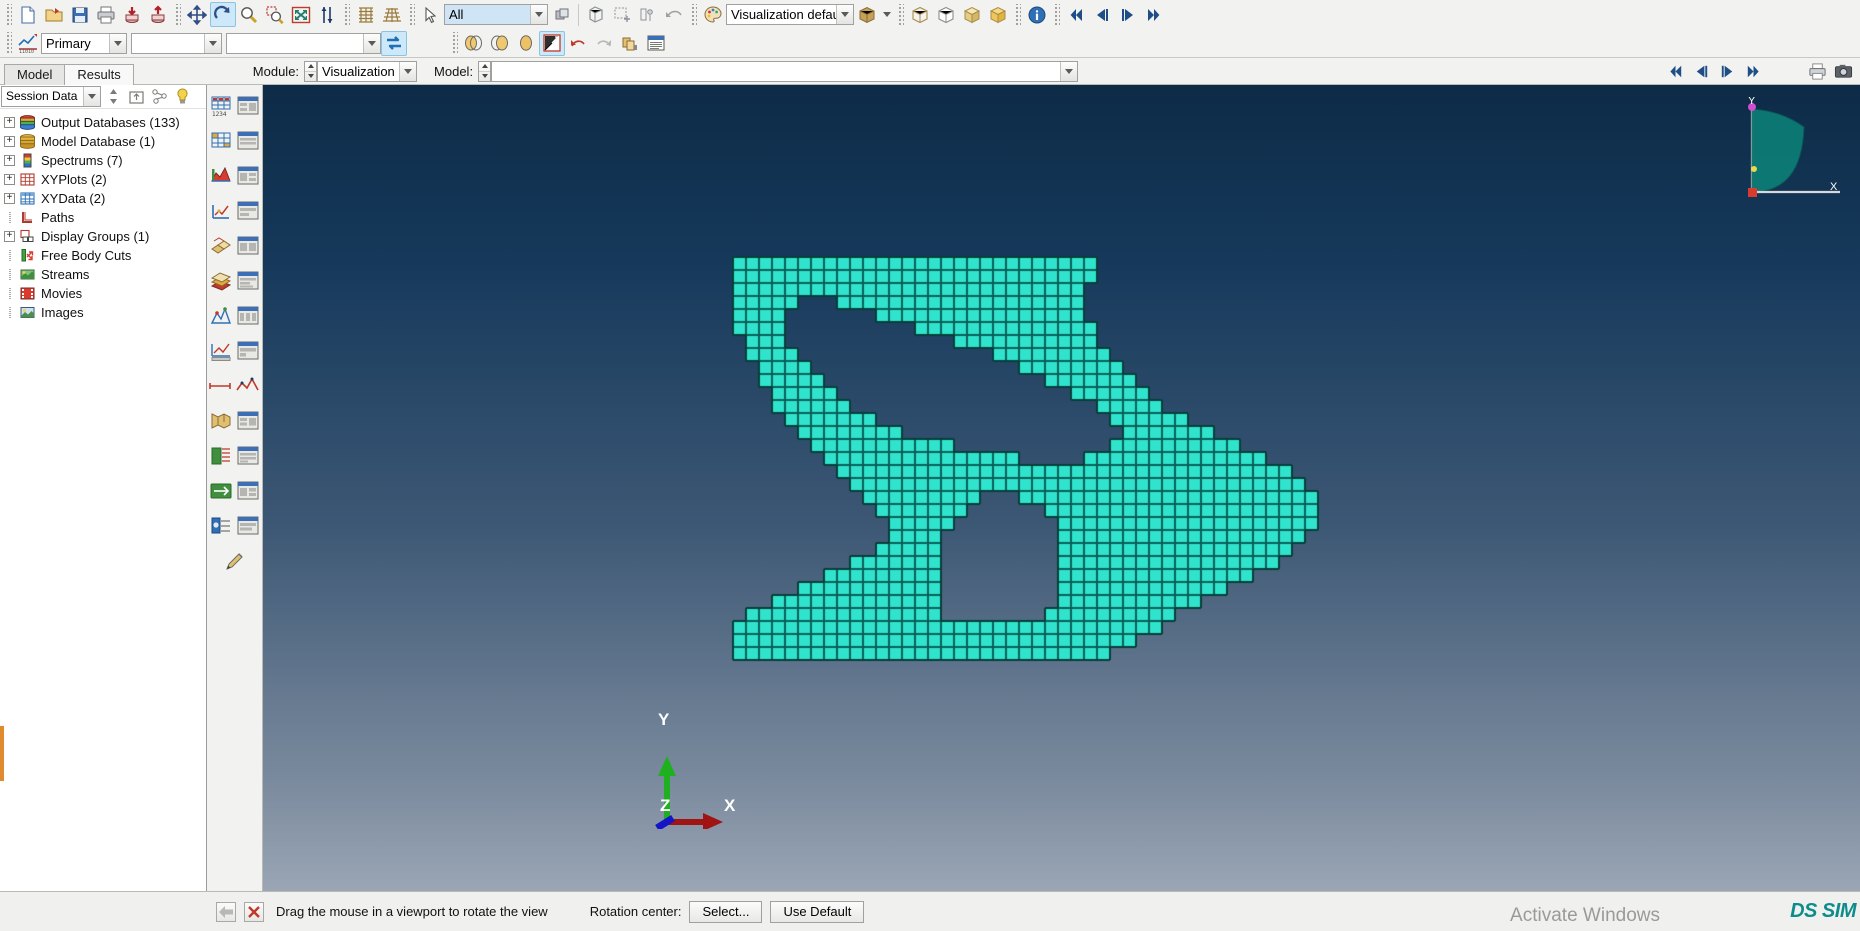 This screenshot has height=931, width=1860. Describe the element at coordinates (104, 160) in the screenshot. I see `tree-item-spectrums: + Spectrums (7)` at that location.